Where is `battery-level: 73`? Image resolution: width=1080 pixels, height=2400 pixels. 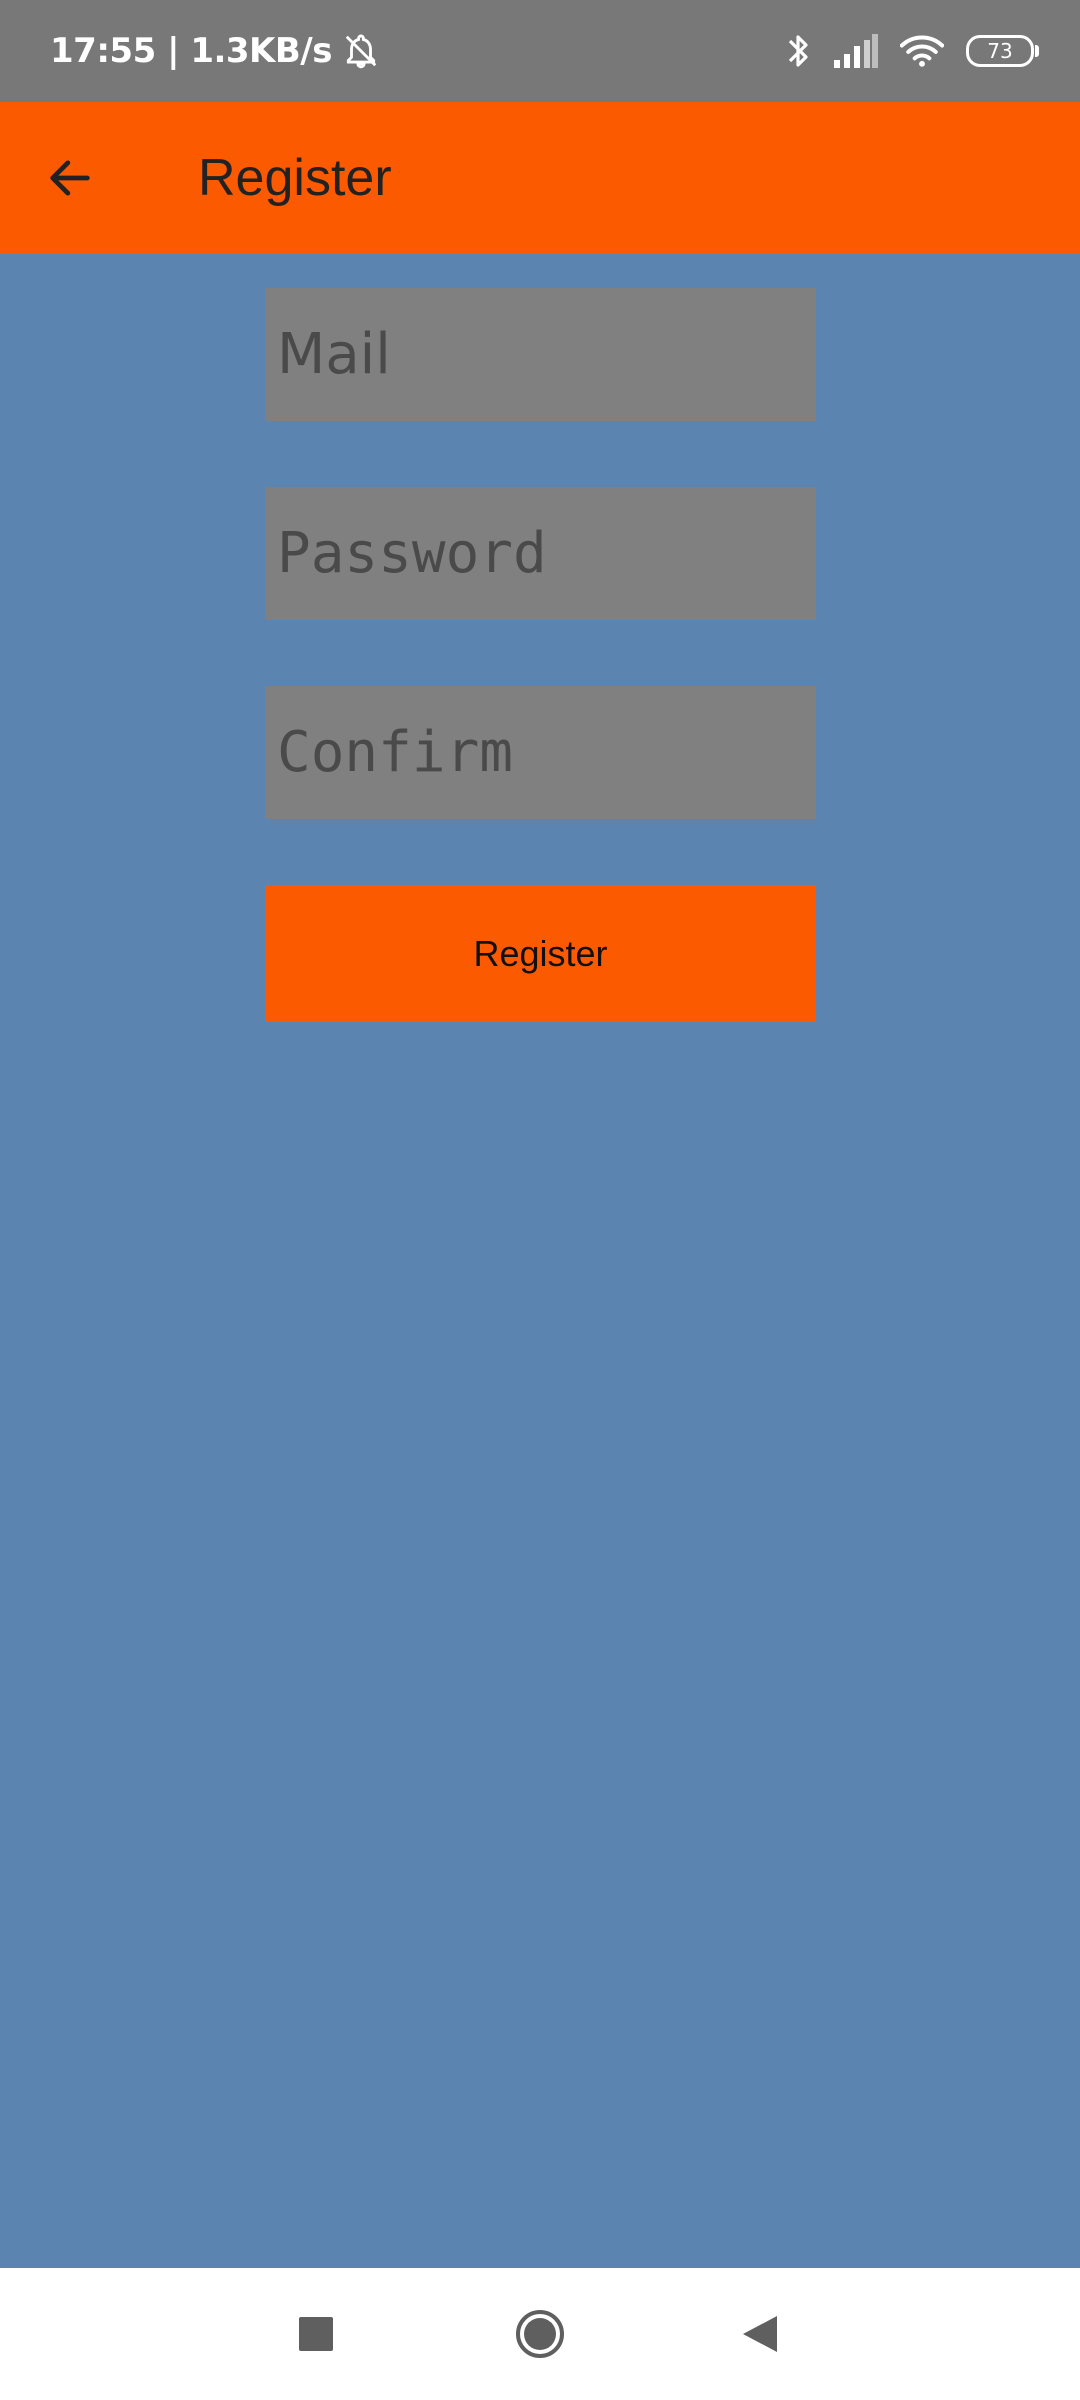
battery-level: 73 is located at coordinates (1000, 51).